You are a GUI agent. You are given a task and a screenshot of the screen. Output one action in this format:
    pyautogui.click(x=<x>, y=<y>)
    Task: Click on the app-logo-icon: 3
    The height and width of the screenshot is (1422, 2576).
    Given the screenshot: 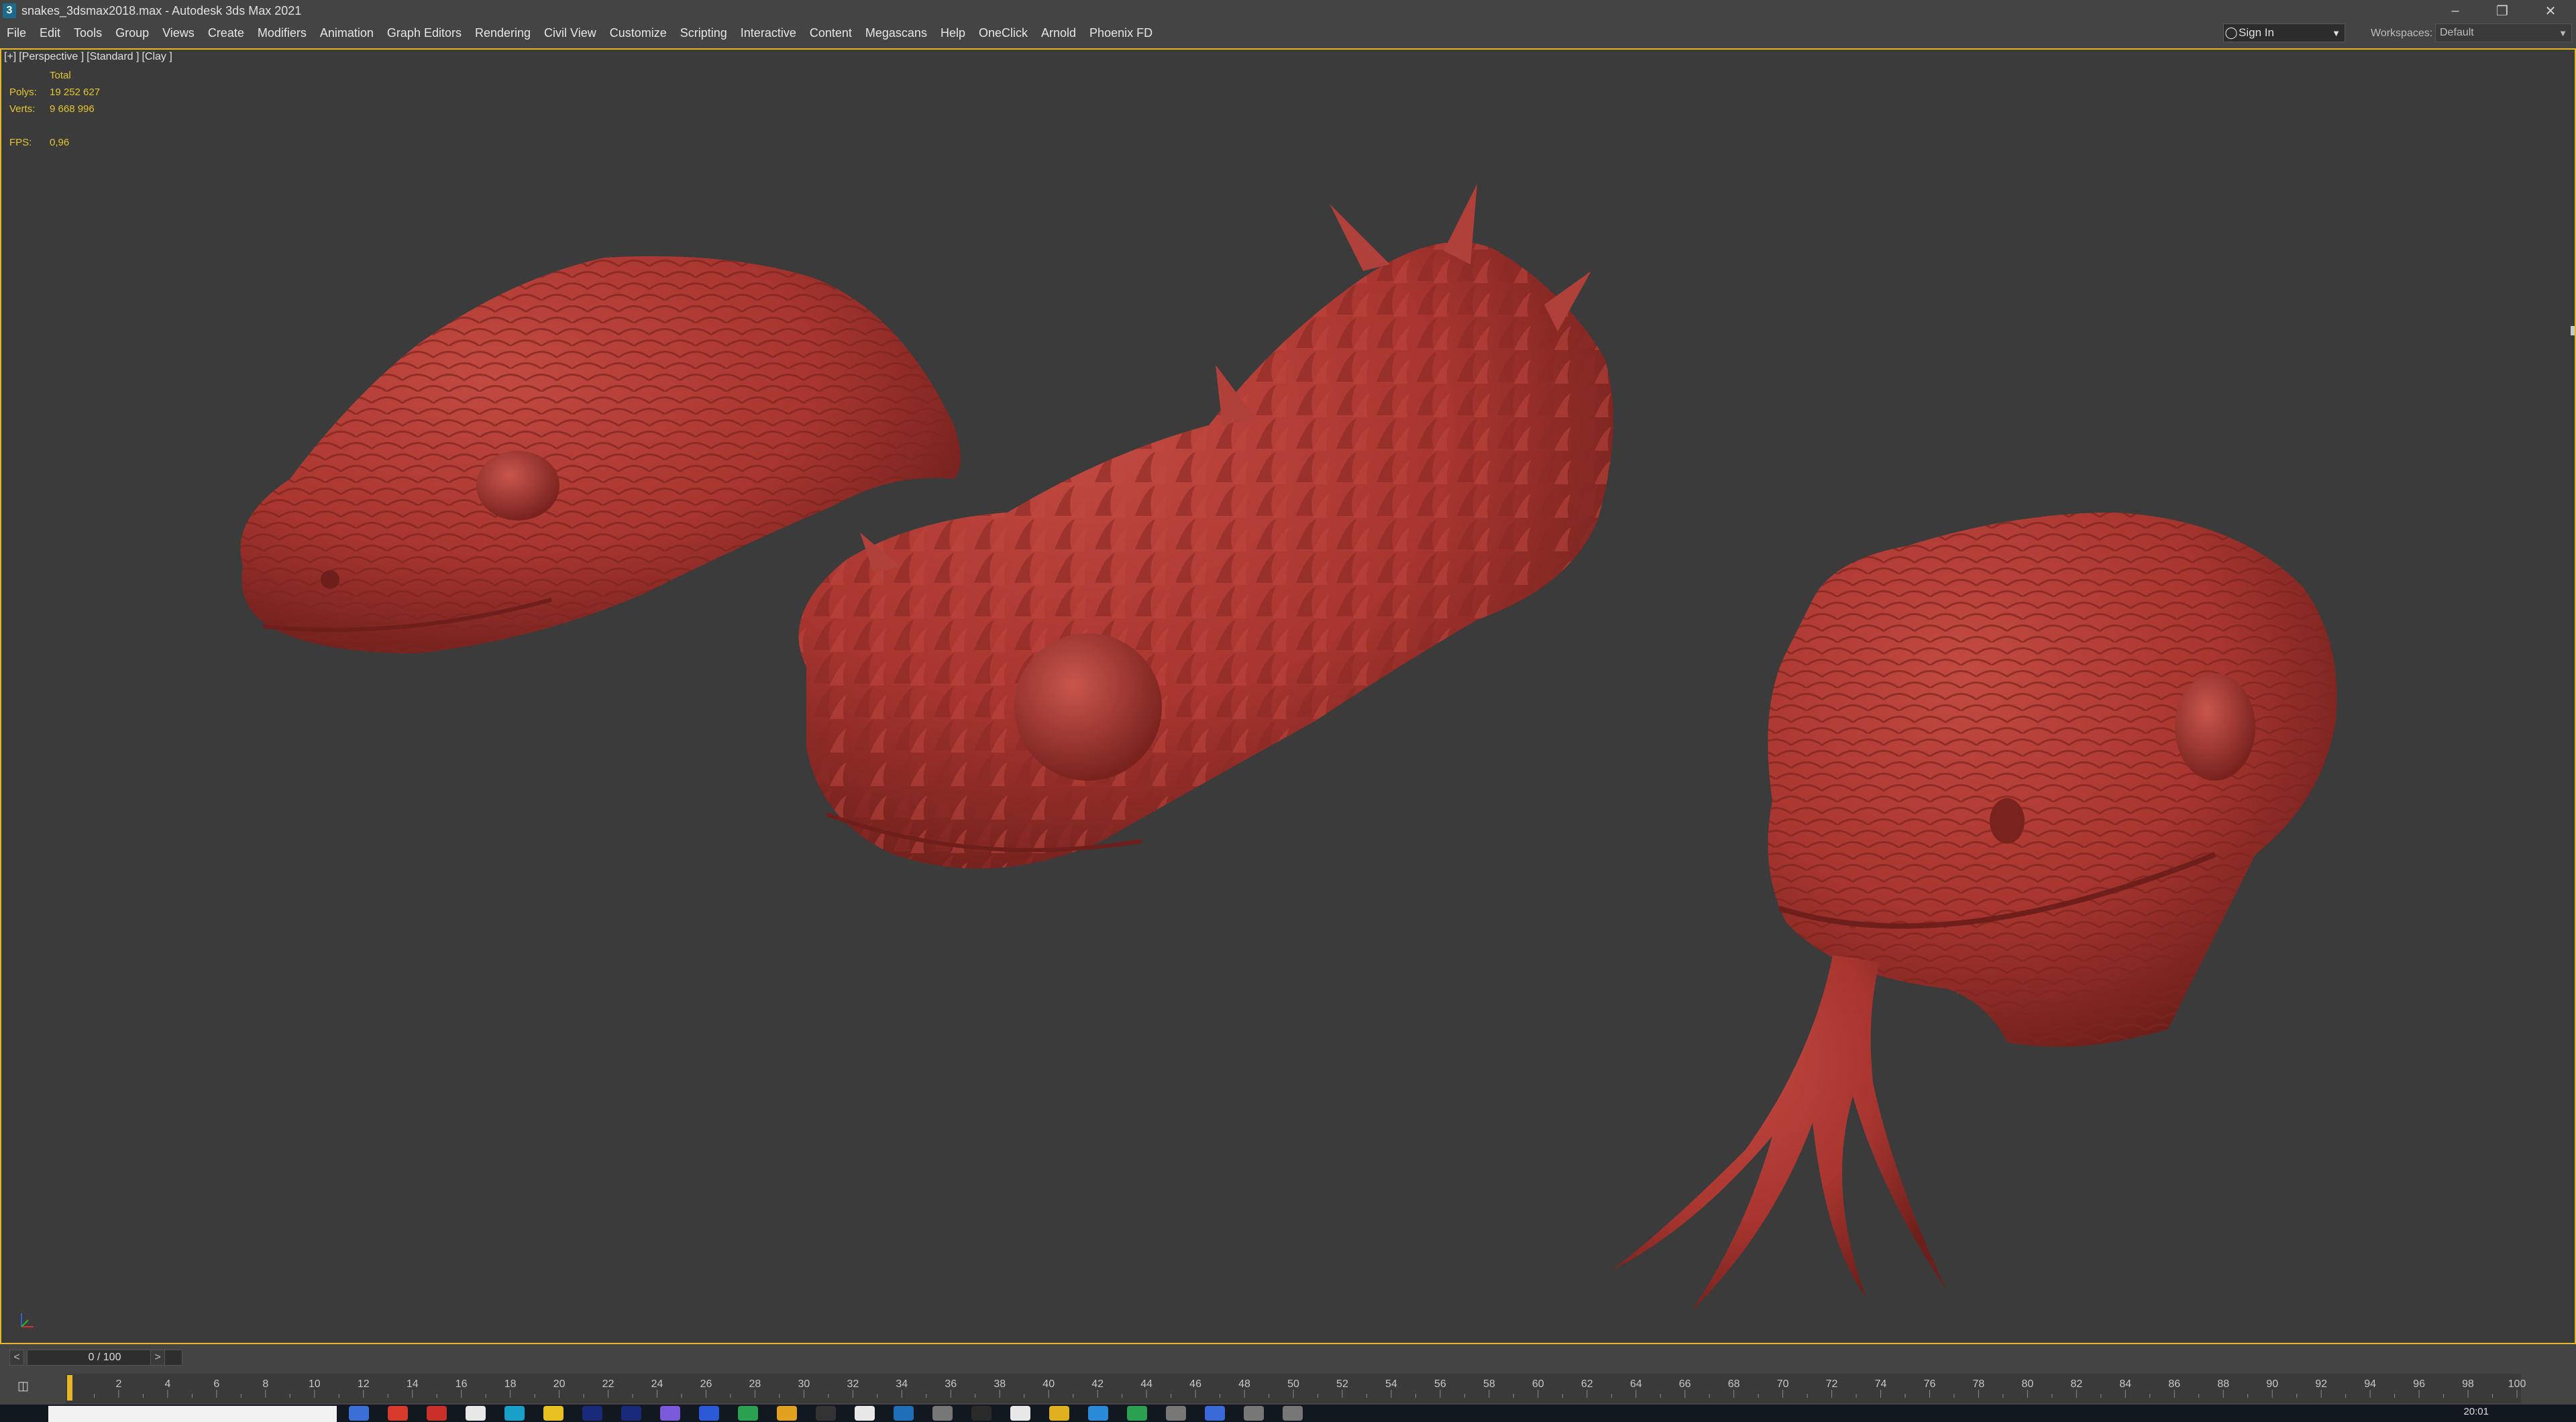 What is the action you would take?
    pyautogui.click(x=9, y=11)
    